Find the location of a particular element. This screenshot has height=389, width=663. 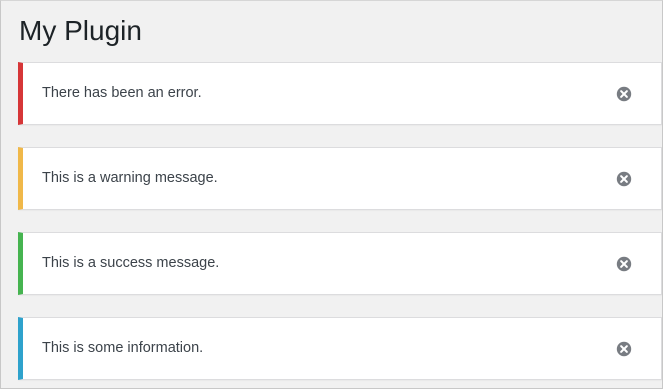

notice-message: This is a success message. is located at coordinates (131, 263).